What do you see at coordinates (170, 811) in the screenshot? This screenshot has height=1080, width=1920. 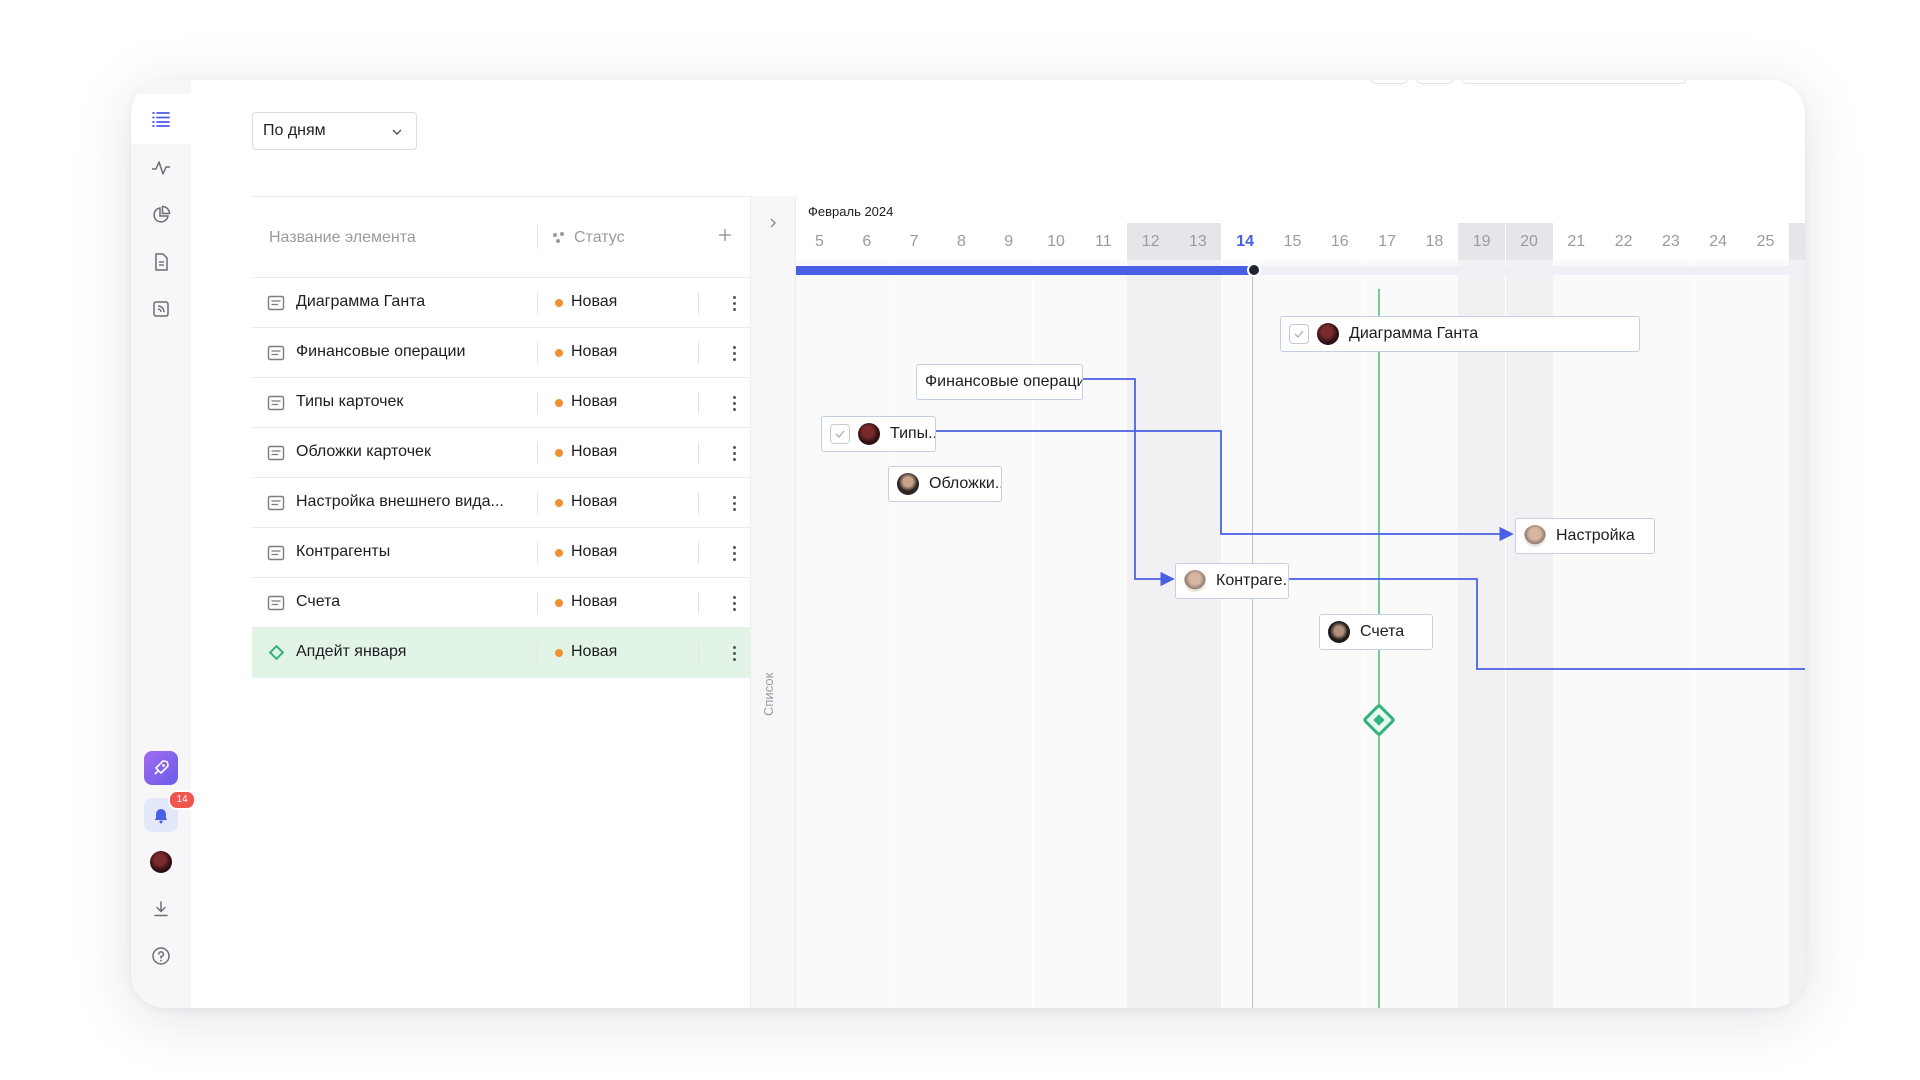 I see `bell-icon: 14` at bounding box center [170, 811].